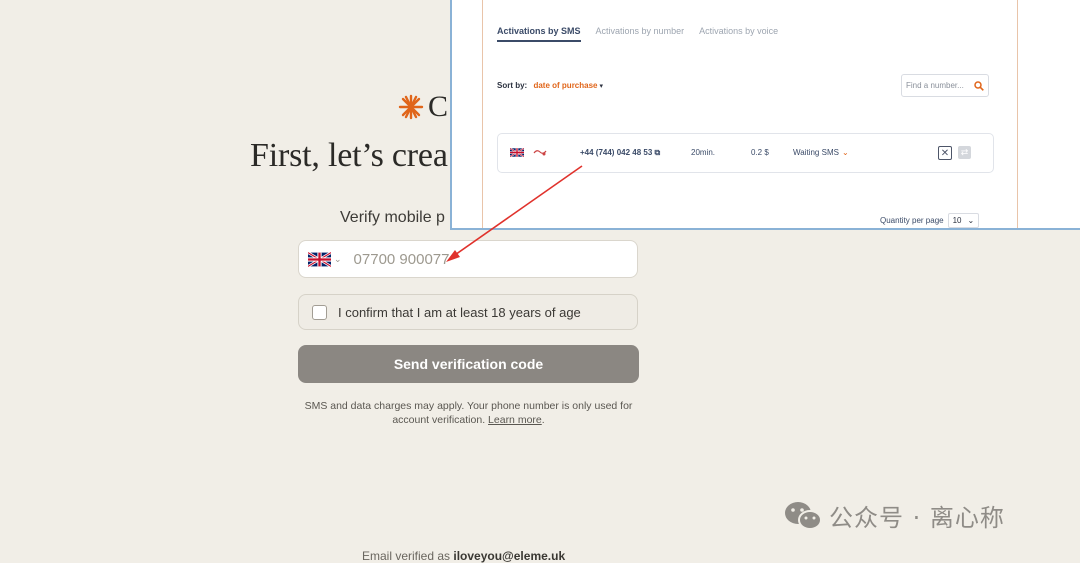  Describe the element at coordinates (912, 220) in the screenshot. I see `quantity-label: Quantity per page` at that location.